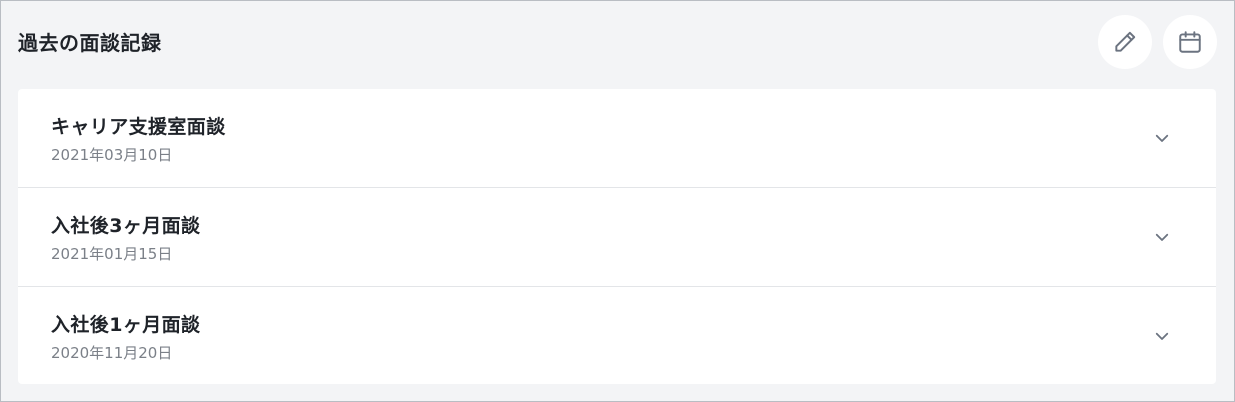 The width and height of the screenshot is (1235, 402). Describe the element at coordinates (126, 226) in the screenshot. I see `record-title: 入社後3ヶ月面談` at that location.